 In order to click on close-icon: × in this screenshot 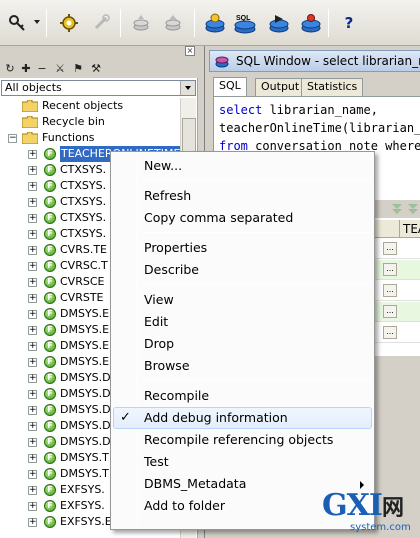, I will do `click(190, 51)`.